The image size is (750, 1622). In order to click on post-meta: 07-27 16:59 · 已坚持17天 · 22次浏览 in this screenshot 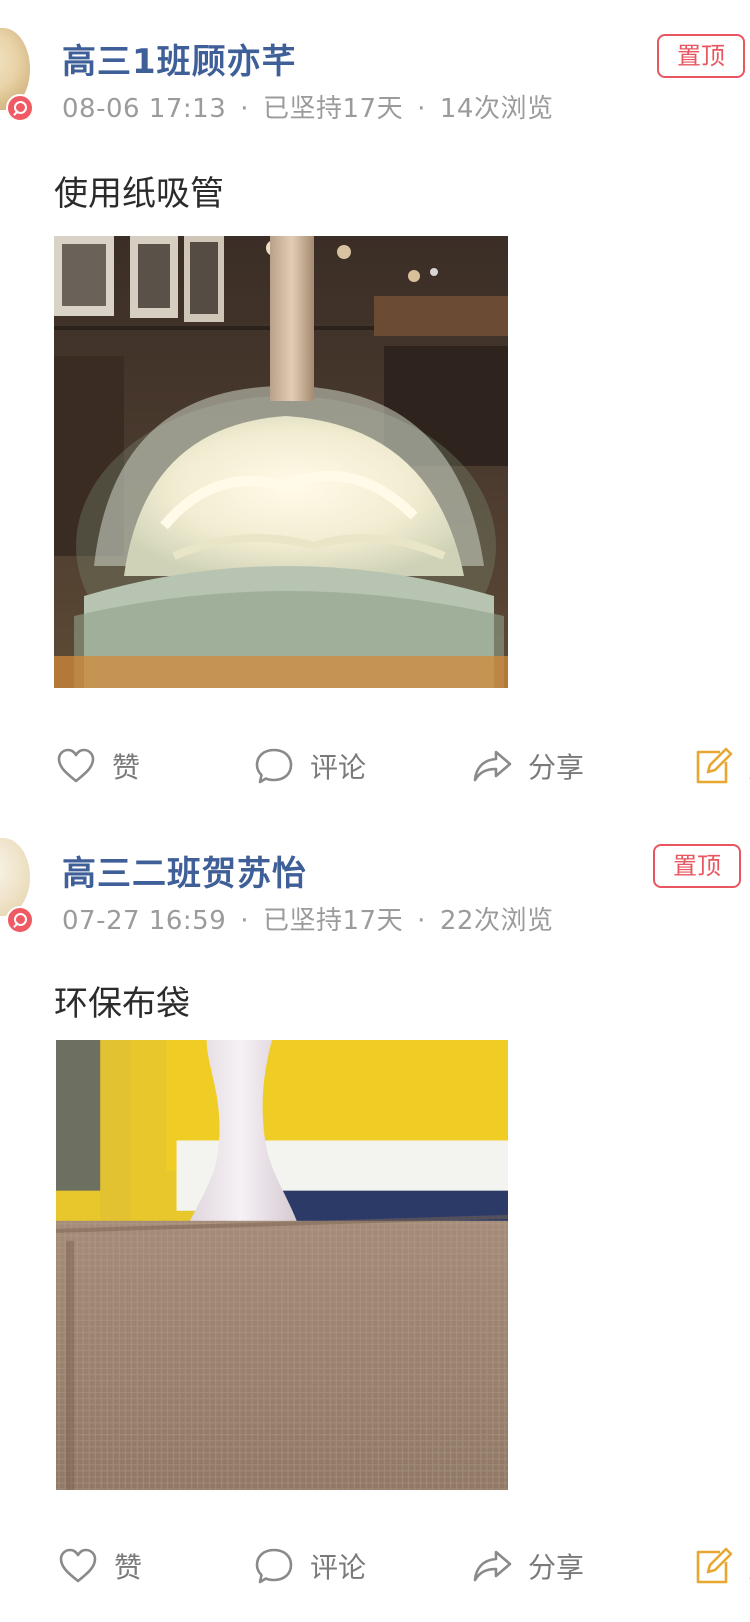, I will do `click(307, 918)`.